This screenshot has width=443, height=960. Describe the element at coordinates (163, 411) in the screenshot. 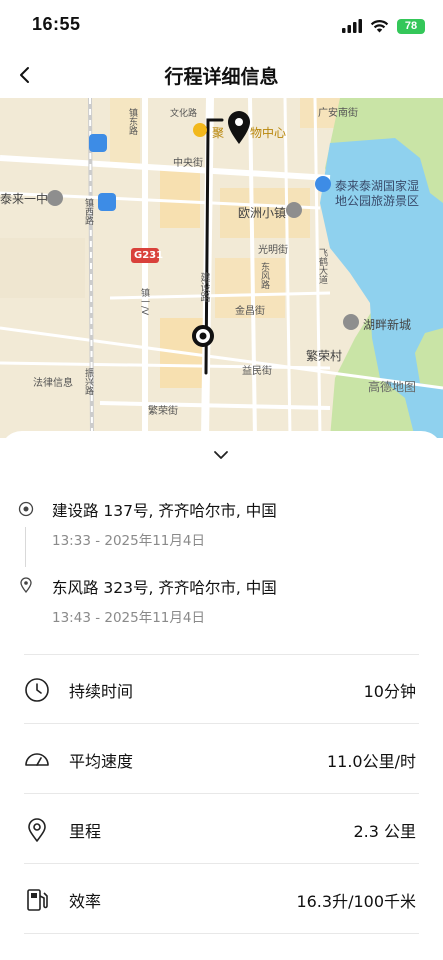

I see `map-label: 繁荣街` at that location.